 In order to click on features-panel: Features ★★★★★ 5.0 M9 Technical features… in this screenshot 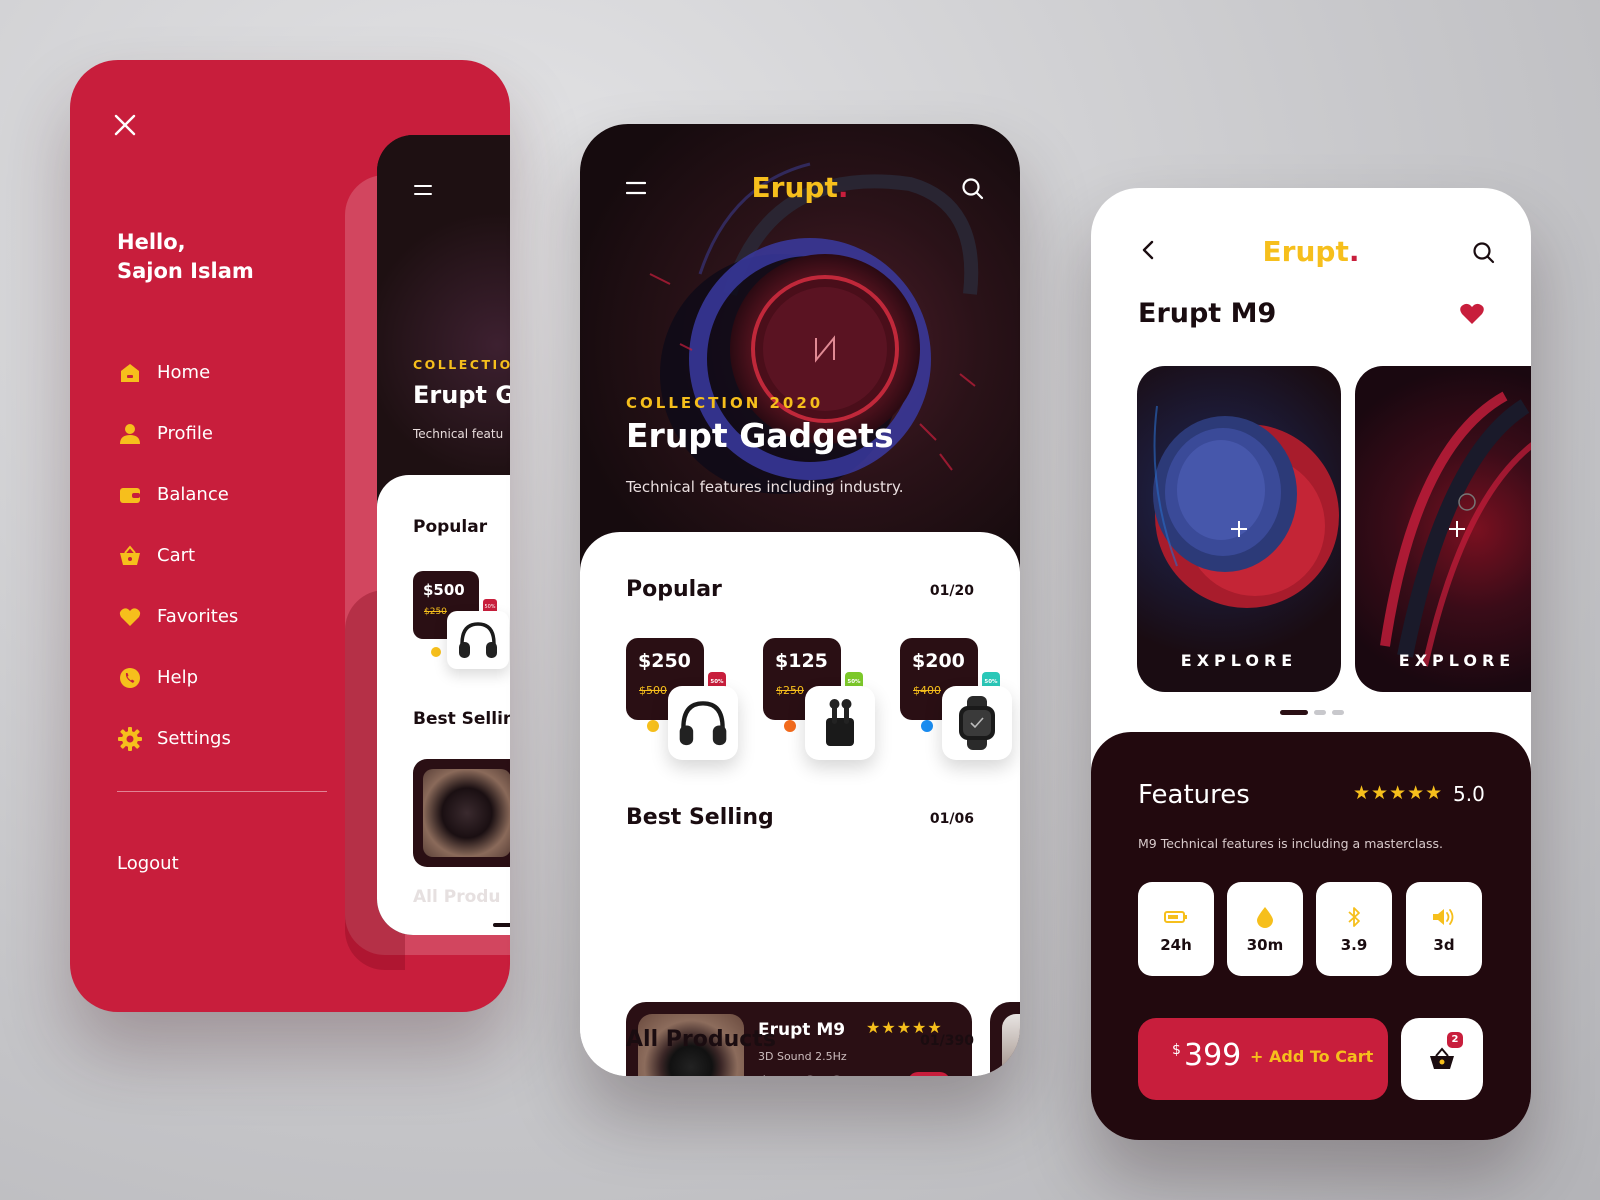, I will do `click(1311, 936)`.